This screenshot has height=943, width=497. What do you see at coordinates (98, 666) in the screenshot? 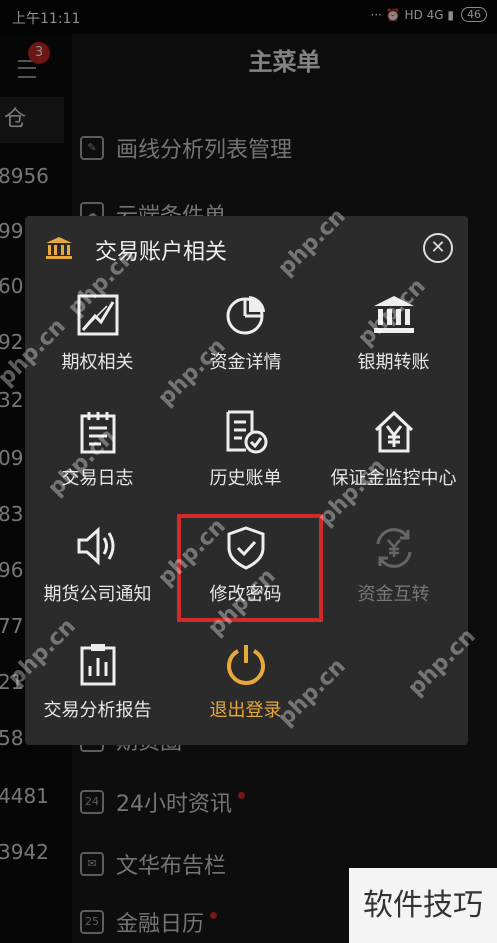
I see `report-icon` at bounding box center [98, 666].